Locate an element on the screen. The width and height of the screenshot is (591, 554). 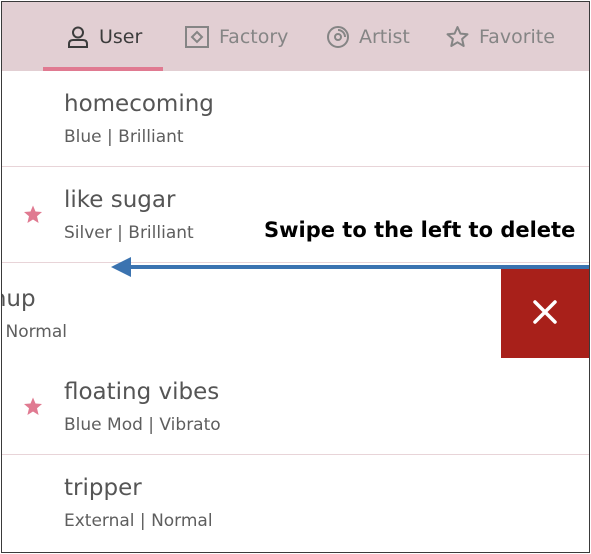
tab-bar: User Factory Artist Favorite is located at coordinates (295, 36).